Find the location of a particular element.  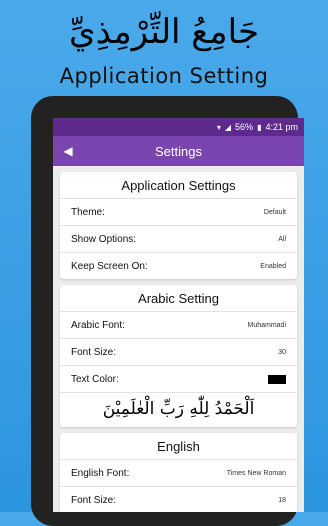

english-font-size-label: Font Size: is located at coordinates (94, 500).